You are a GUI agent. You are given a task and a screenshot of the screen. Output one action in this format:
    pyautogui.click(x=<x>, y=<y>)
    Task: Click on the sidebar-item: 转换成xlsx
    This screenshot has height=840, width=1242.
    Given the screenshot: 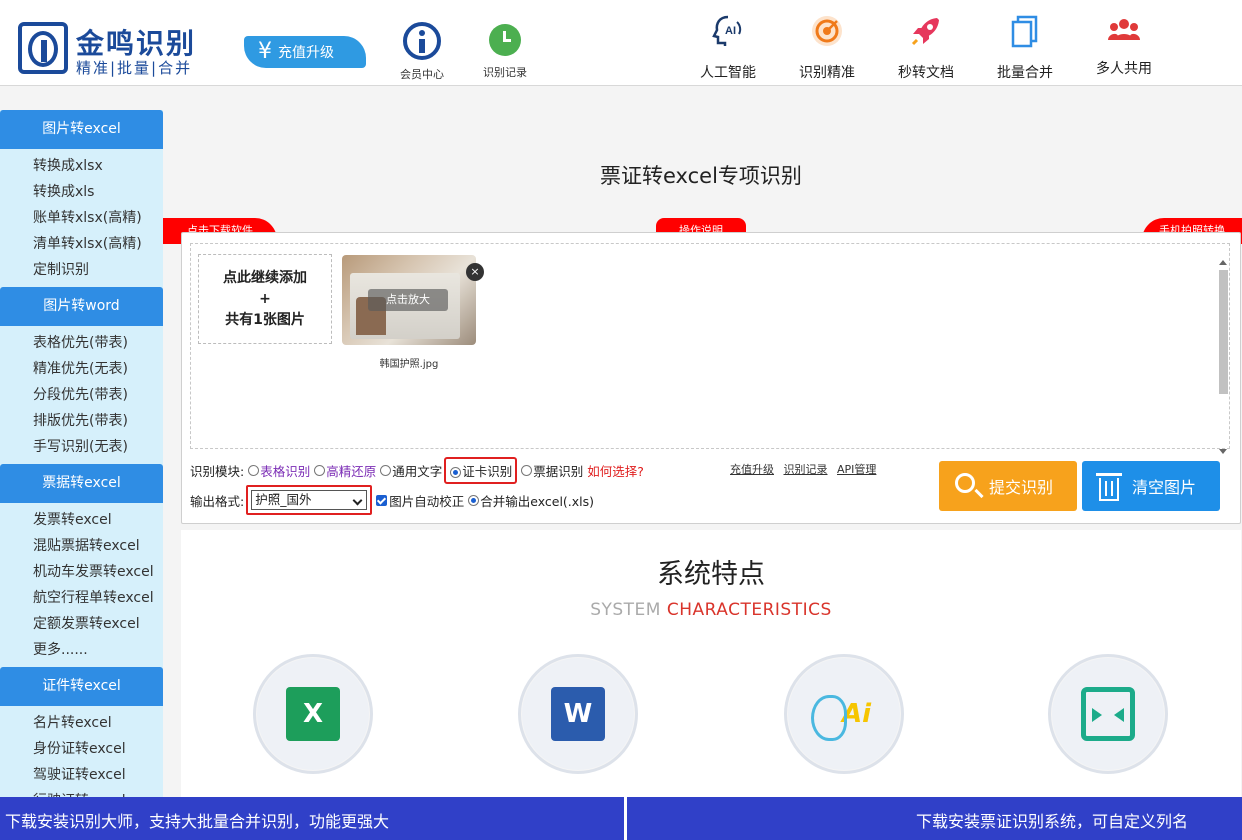 What is the action you would take?
    pyautogui.click(x=81, y=166)
    